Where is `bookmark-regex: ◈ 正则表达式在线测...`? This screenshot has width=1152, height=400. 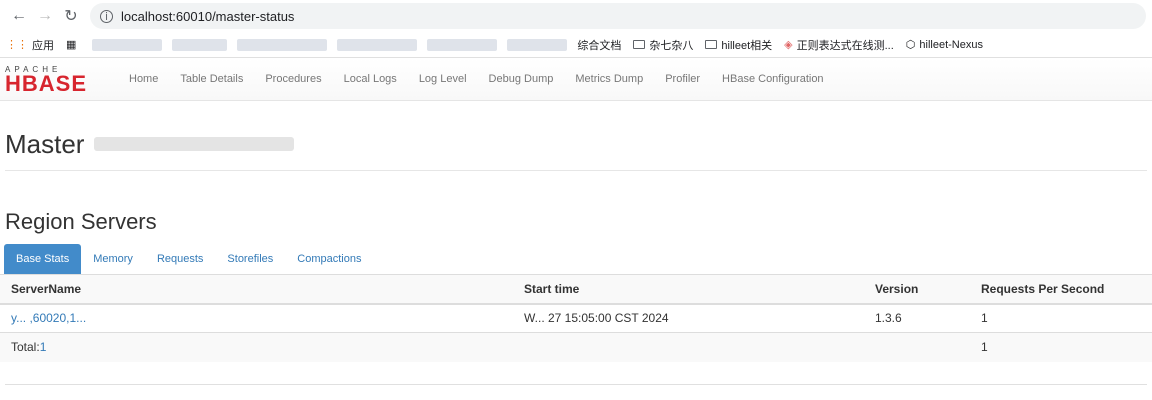
bookmark-regex: ◈ 正则表达式在线测... is located at coordinates (839, 45).